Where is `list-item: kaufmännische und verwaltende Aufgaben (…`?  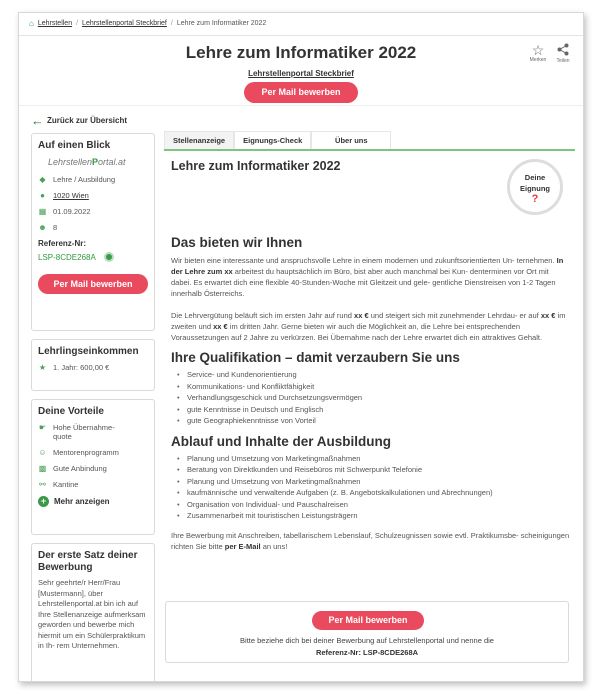 list-item: kaufmännische und verwaltende Aufgaben (… is located at coordinates (371, 493).